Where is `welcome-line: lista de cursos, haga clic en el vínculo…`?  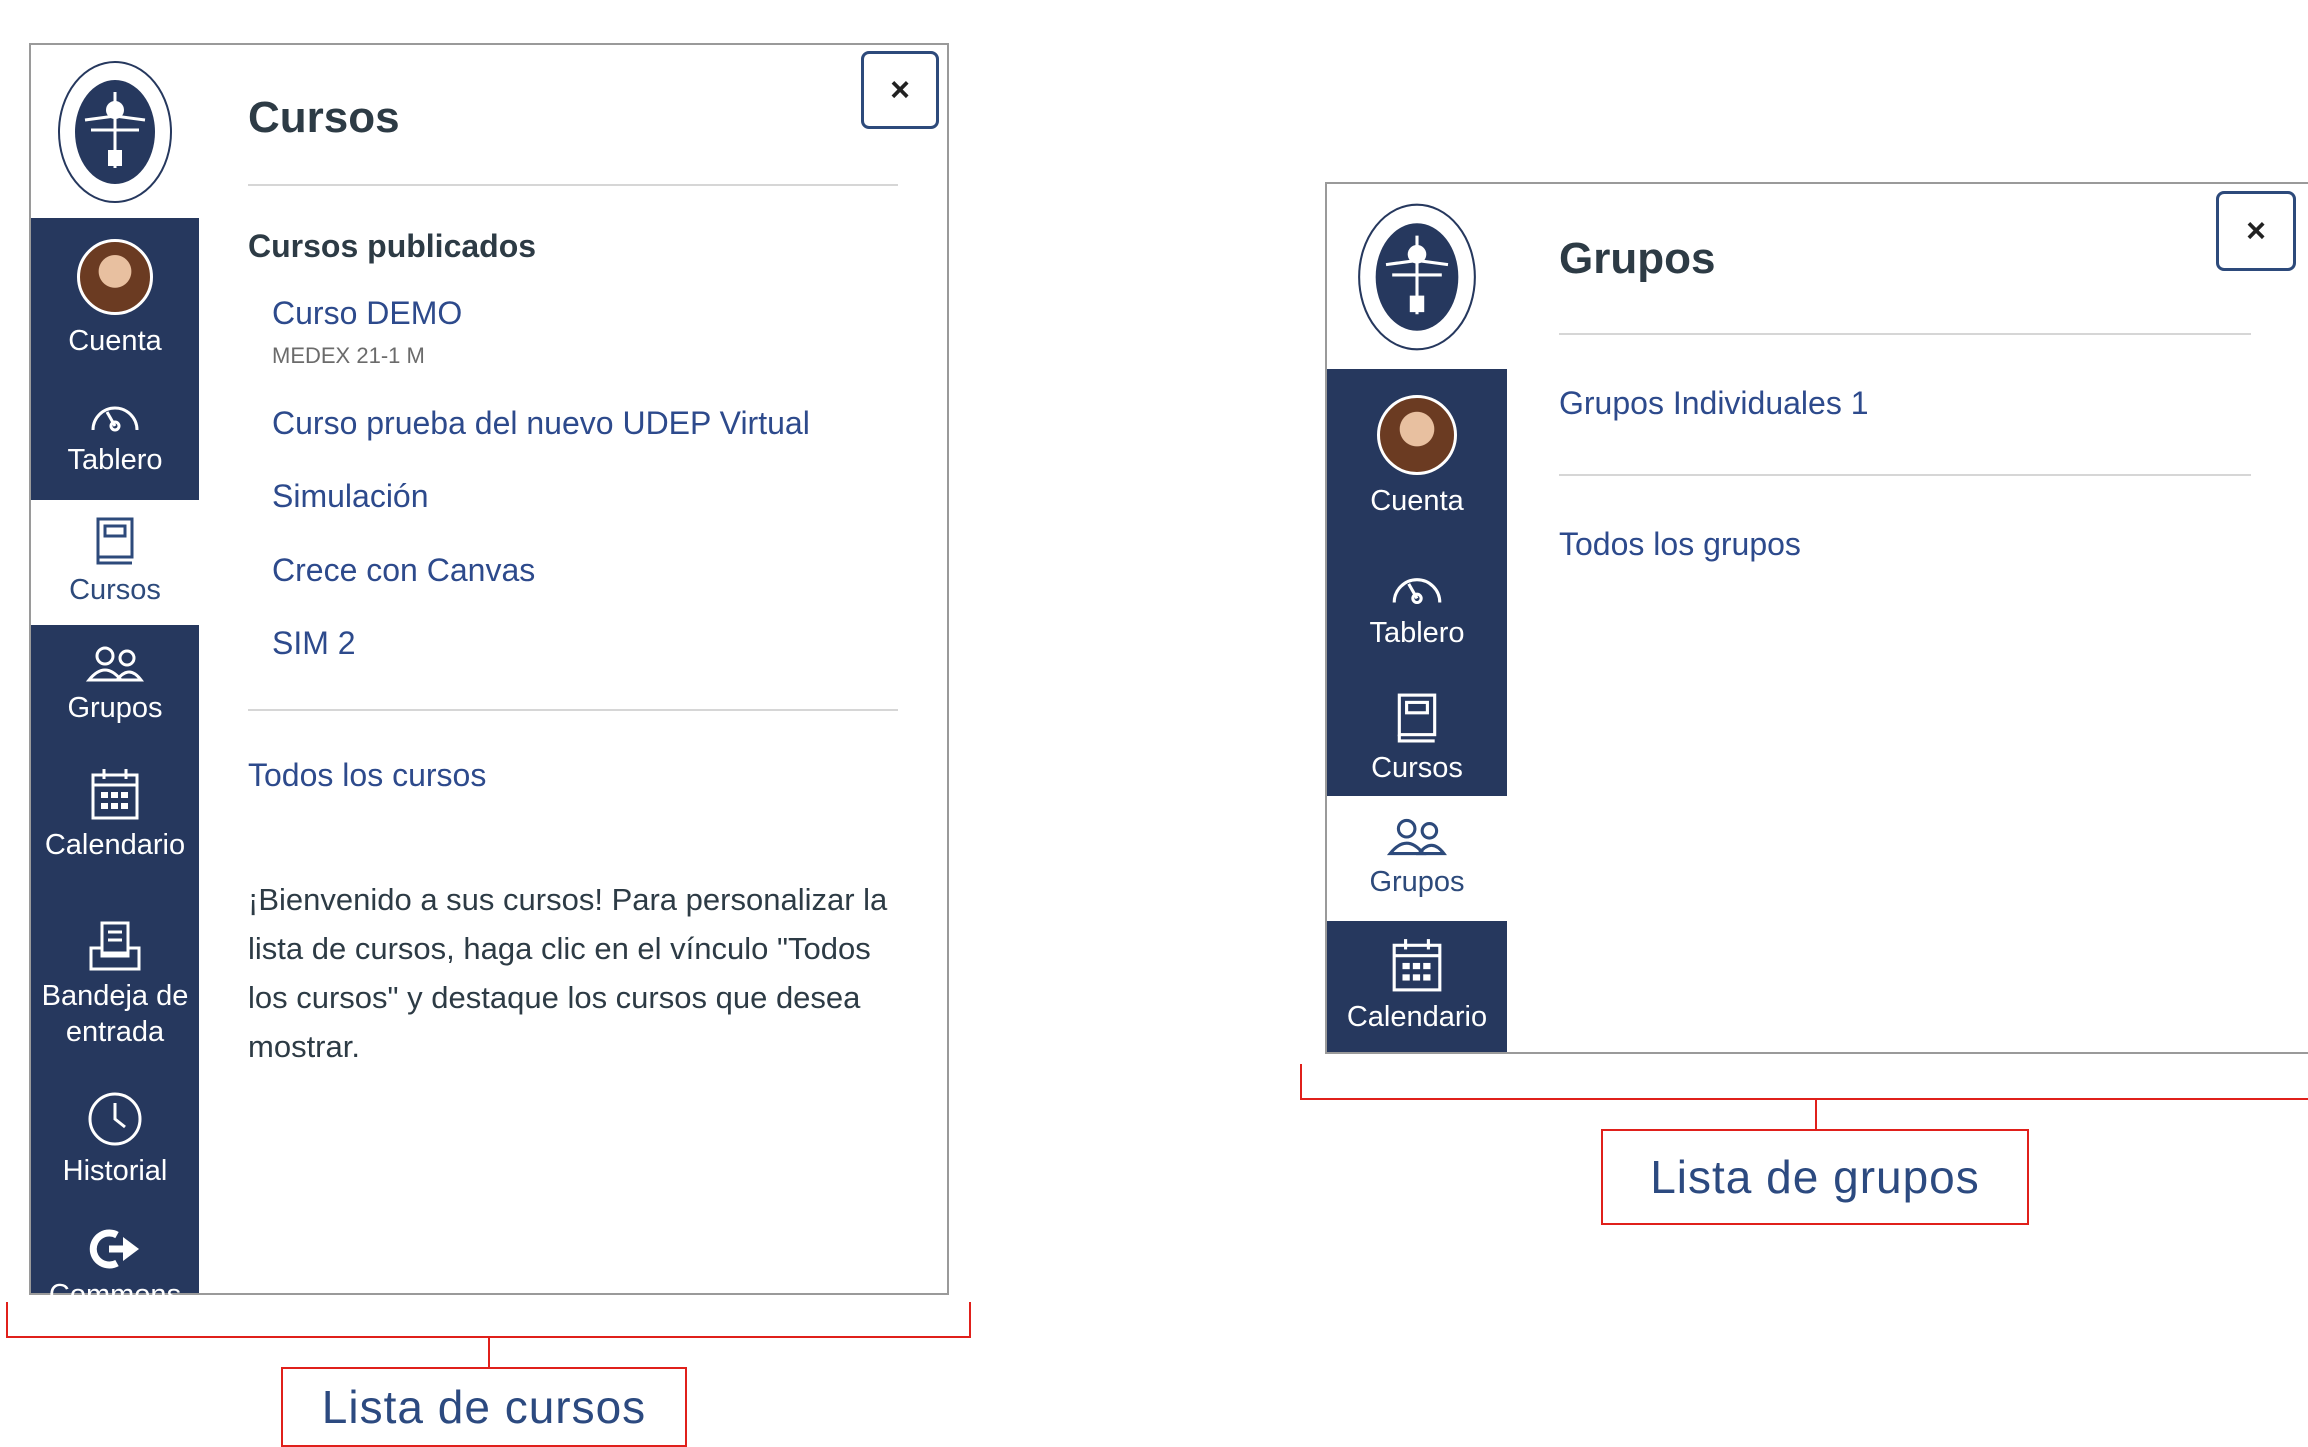 welcome-line: lista de cursos, haga clic en el vínculo… is located at coordinates (559, 948).